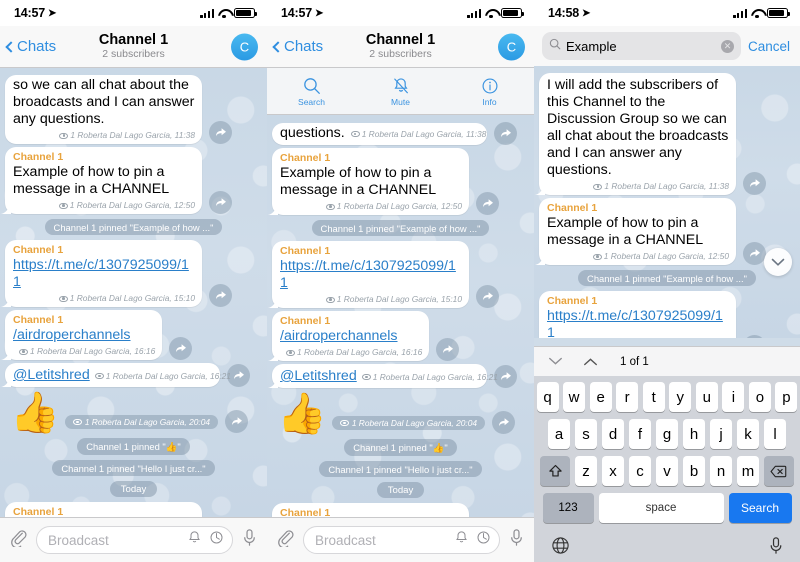 This screenshot has height=562, width=800. What do you see at coordinates (759, 397) in the screenshot?
I see `key-o: o` at bounding box center [759, 397].